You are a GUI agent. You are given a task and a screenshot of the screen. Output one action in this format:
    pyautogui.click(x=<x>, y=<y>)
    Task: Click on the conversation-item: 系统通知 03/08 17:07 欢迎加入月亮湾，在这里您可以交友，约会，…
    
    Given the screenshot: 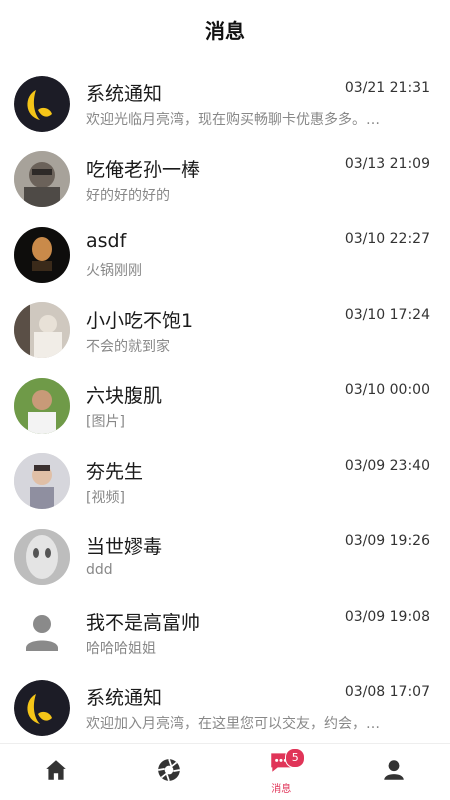 What is the action you would take?
    pyautogui.click(x=225, y=708)
    